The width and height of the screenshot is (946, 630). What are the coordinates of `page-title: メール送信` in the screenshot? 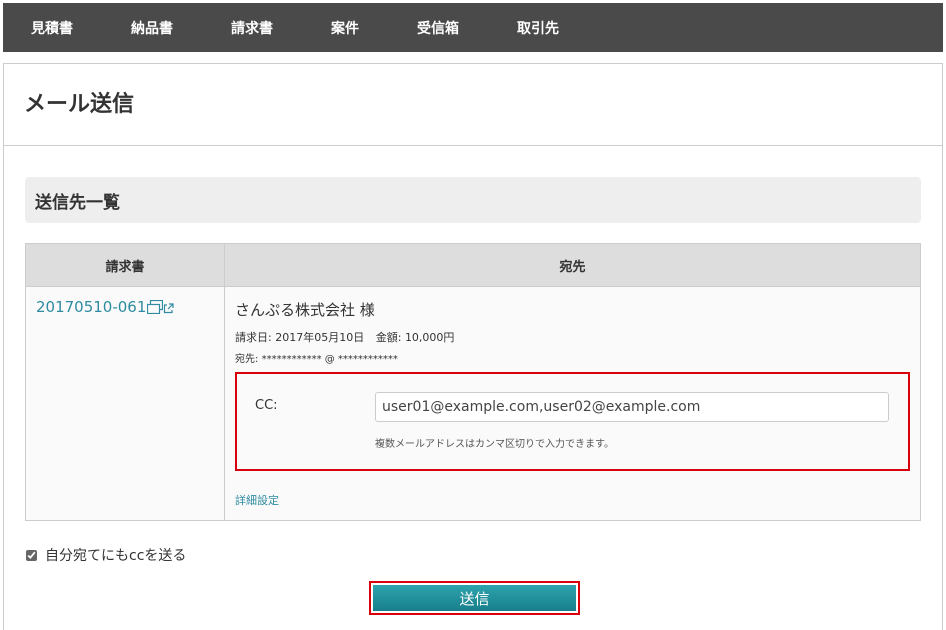 It's located at (79, 104).